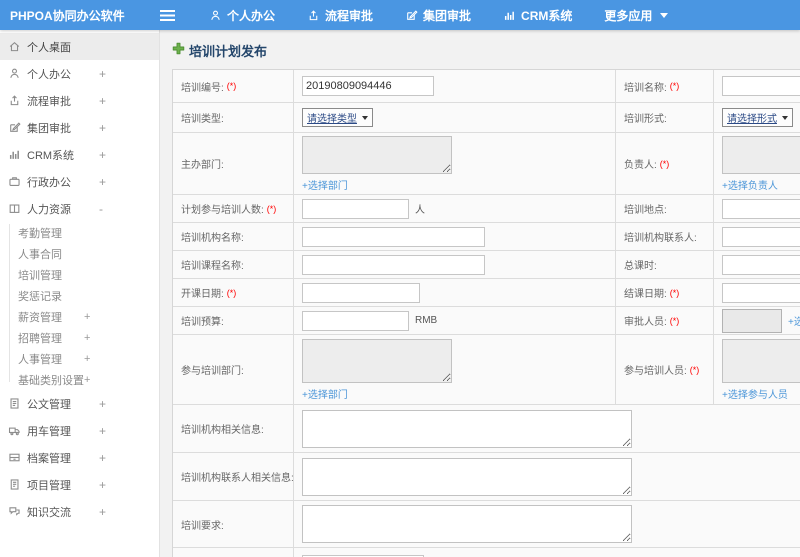 The width and height of the screenshot is (800, 557). Describe the element at coordinates (79, 46) in the screenshot. I see `sidebar-item-desktop: 个人桌面` at that location.